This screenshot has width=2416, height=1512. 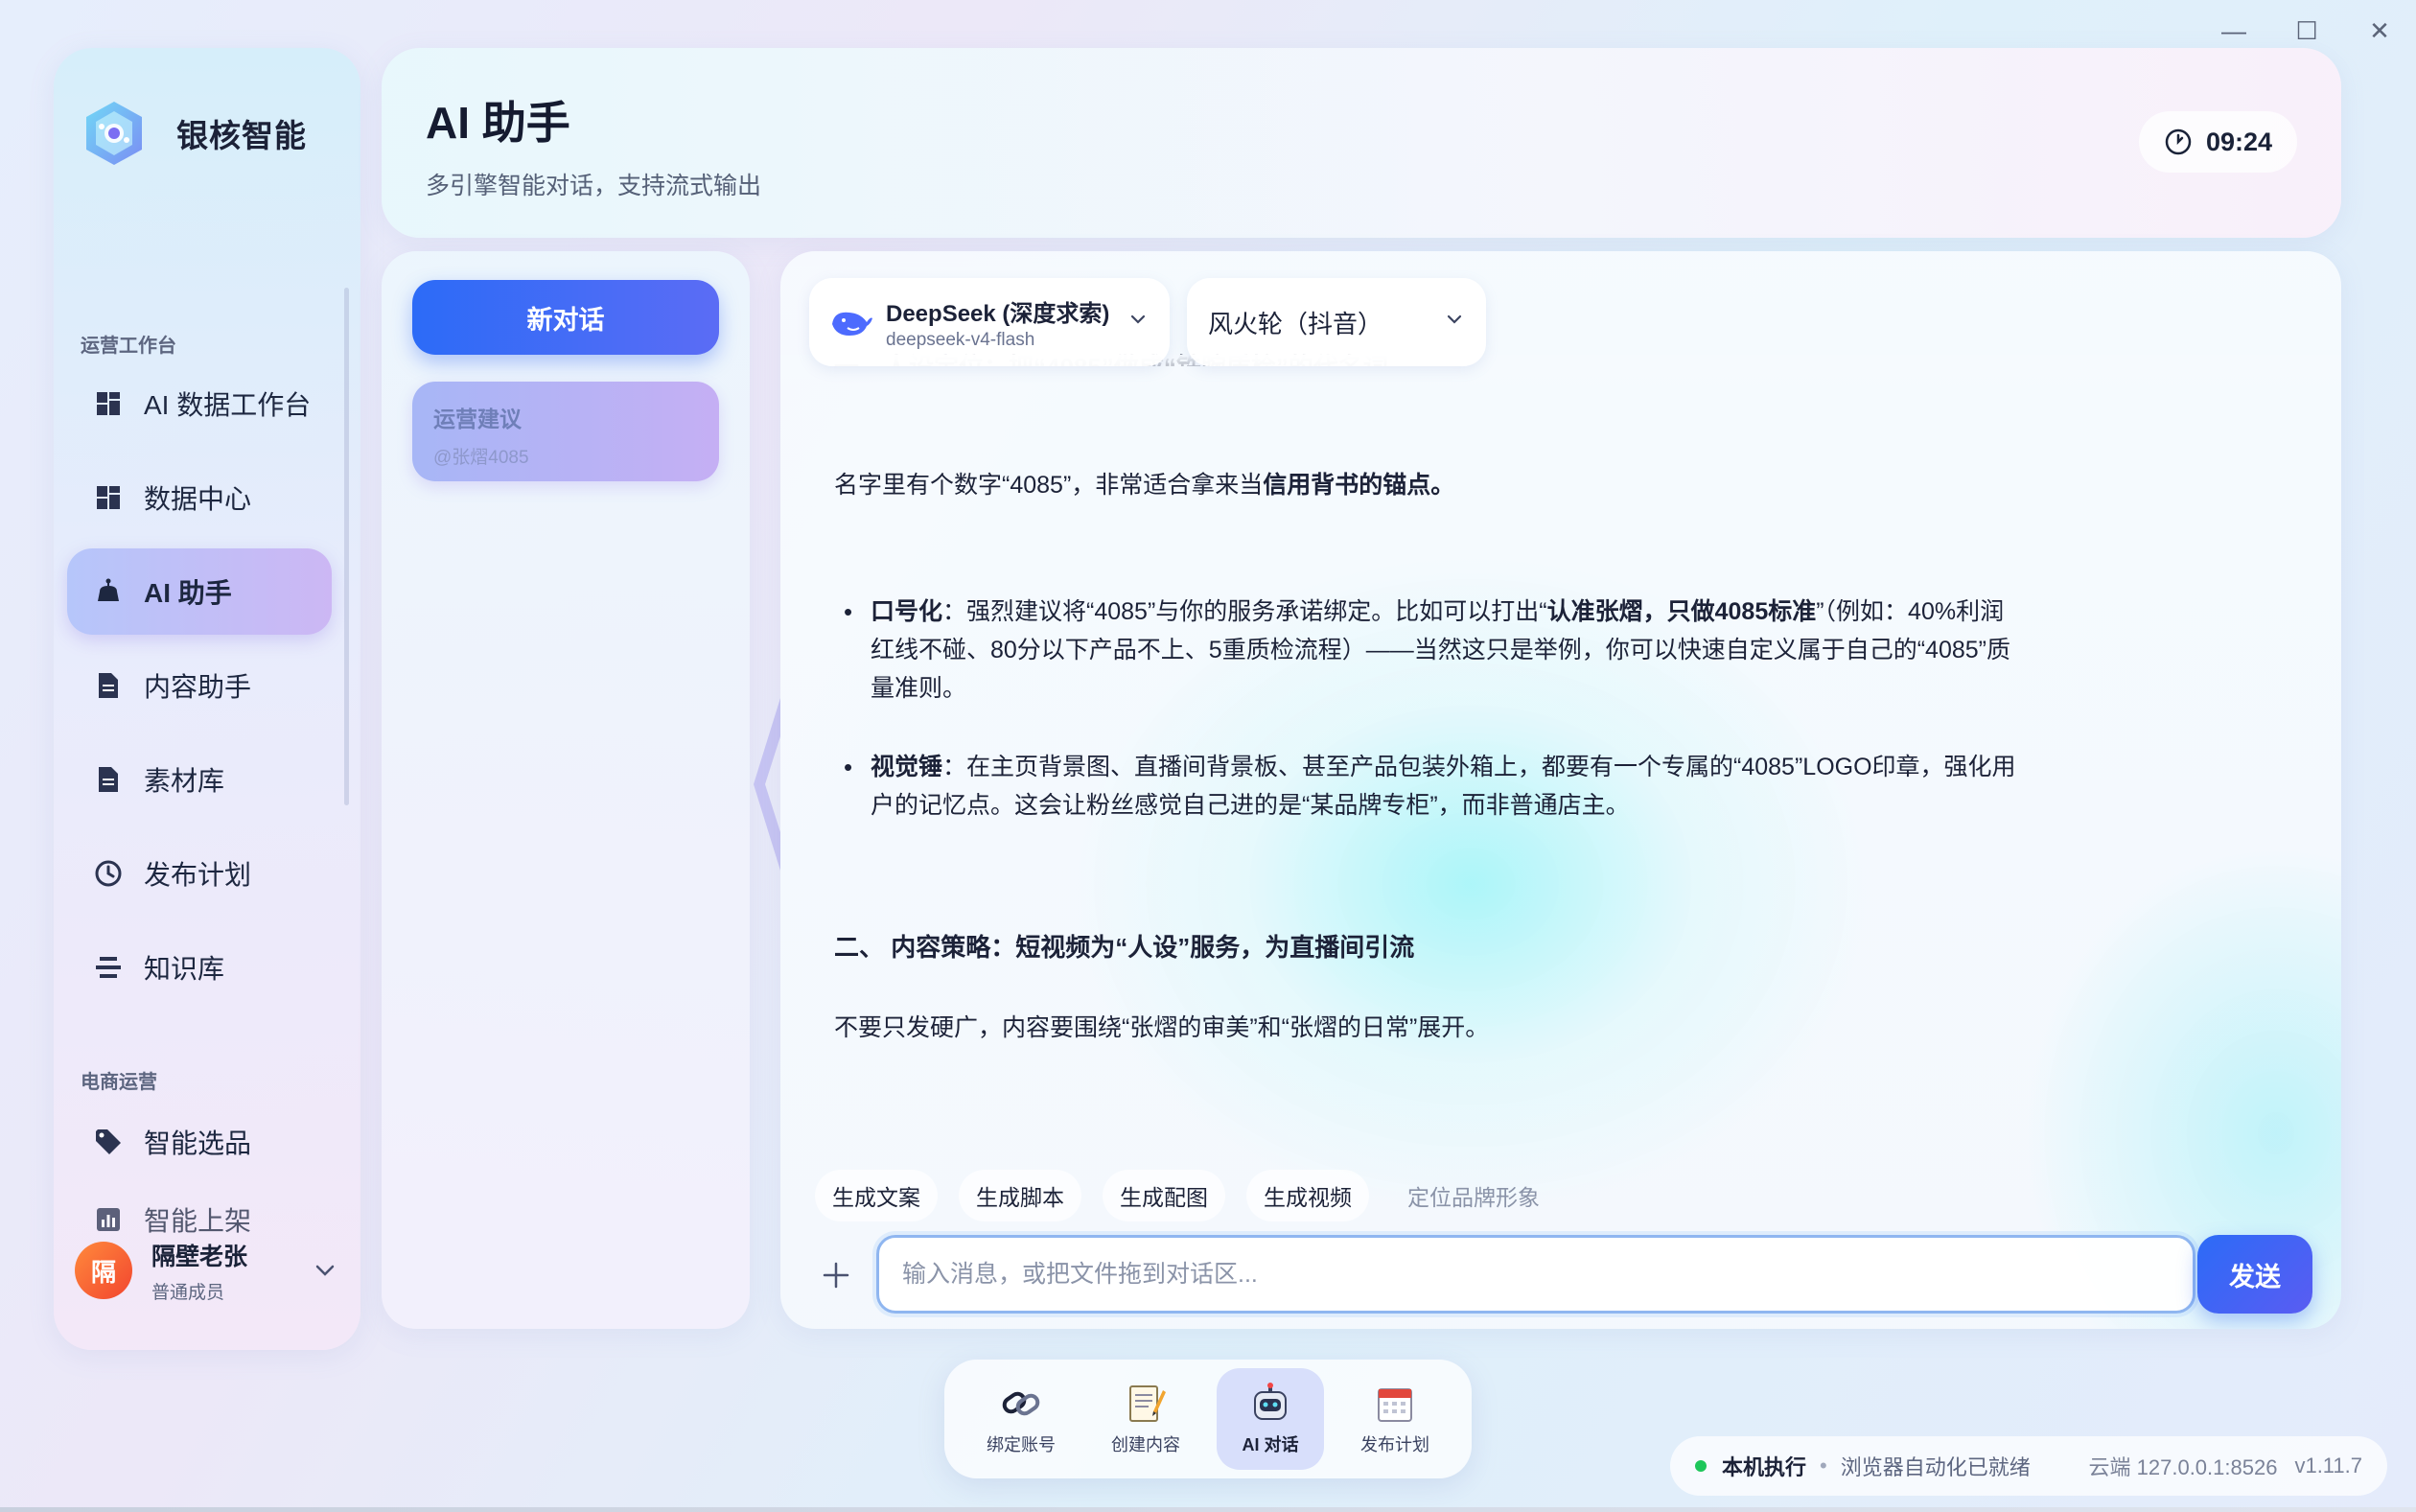 I want to click on status-browser: 浏览器自动化已就绪, so click(x=1936, y=1467).